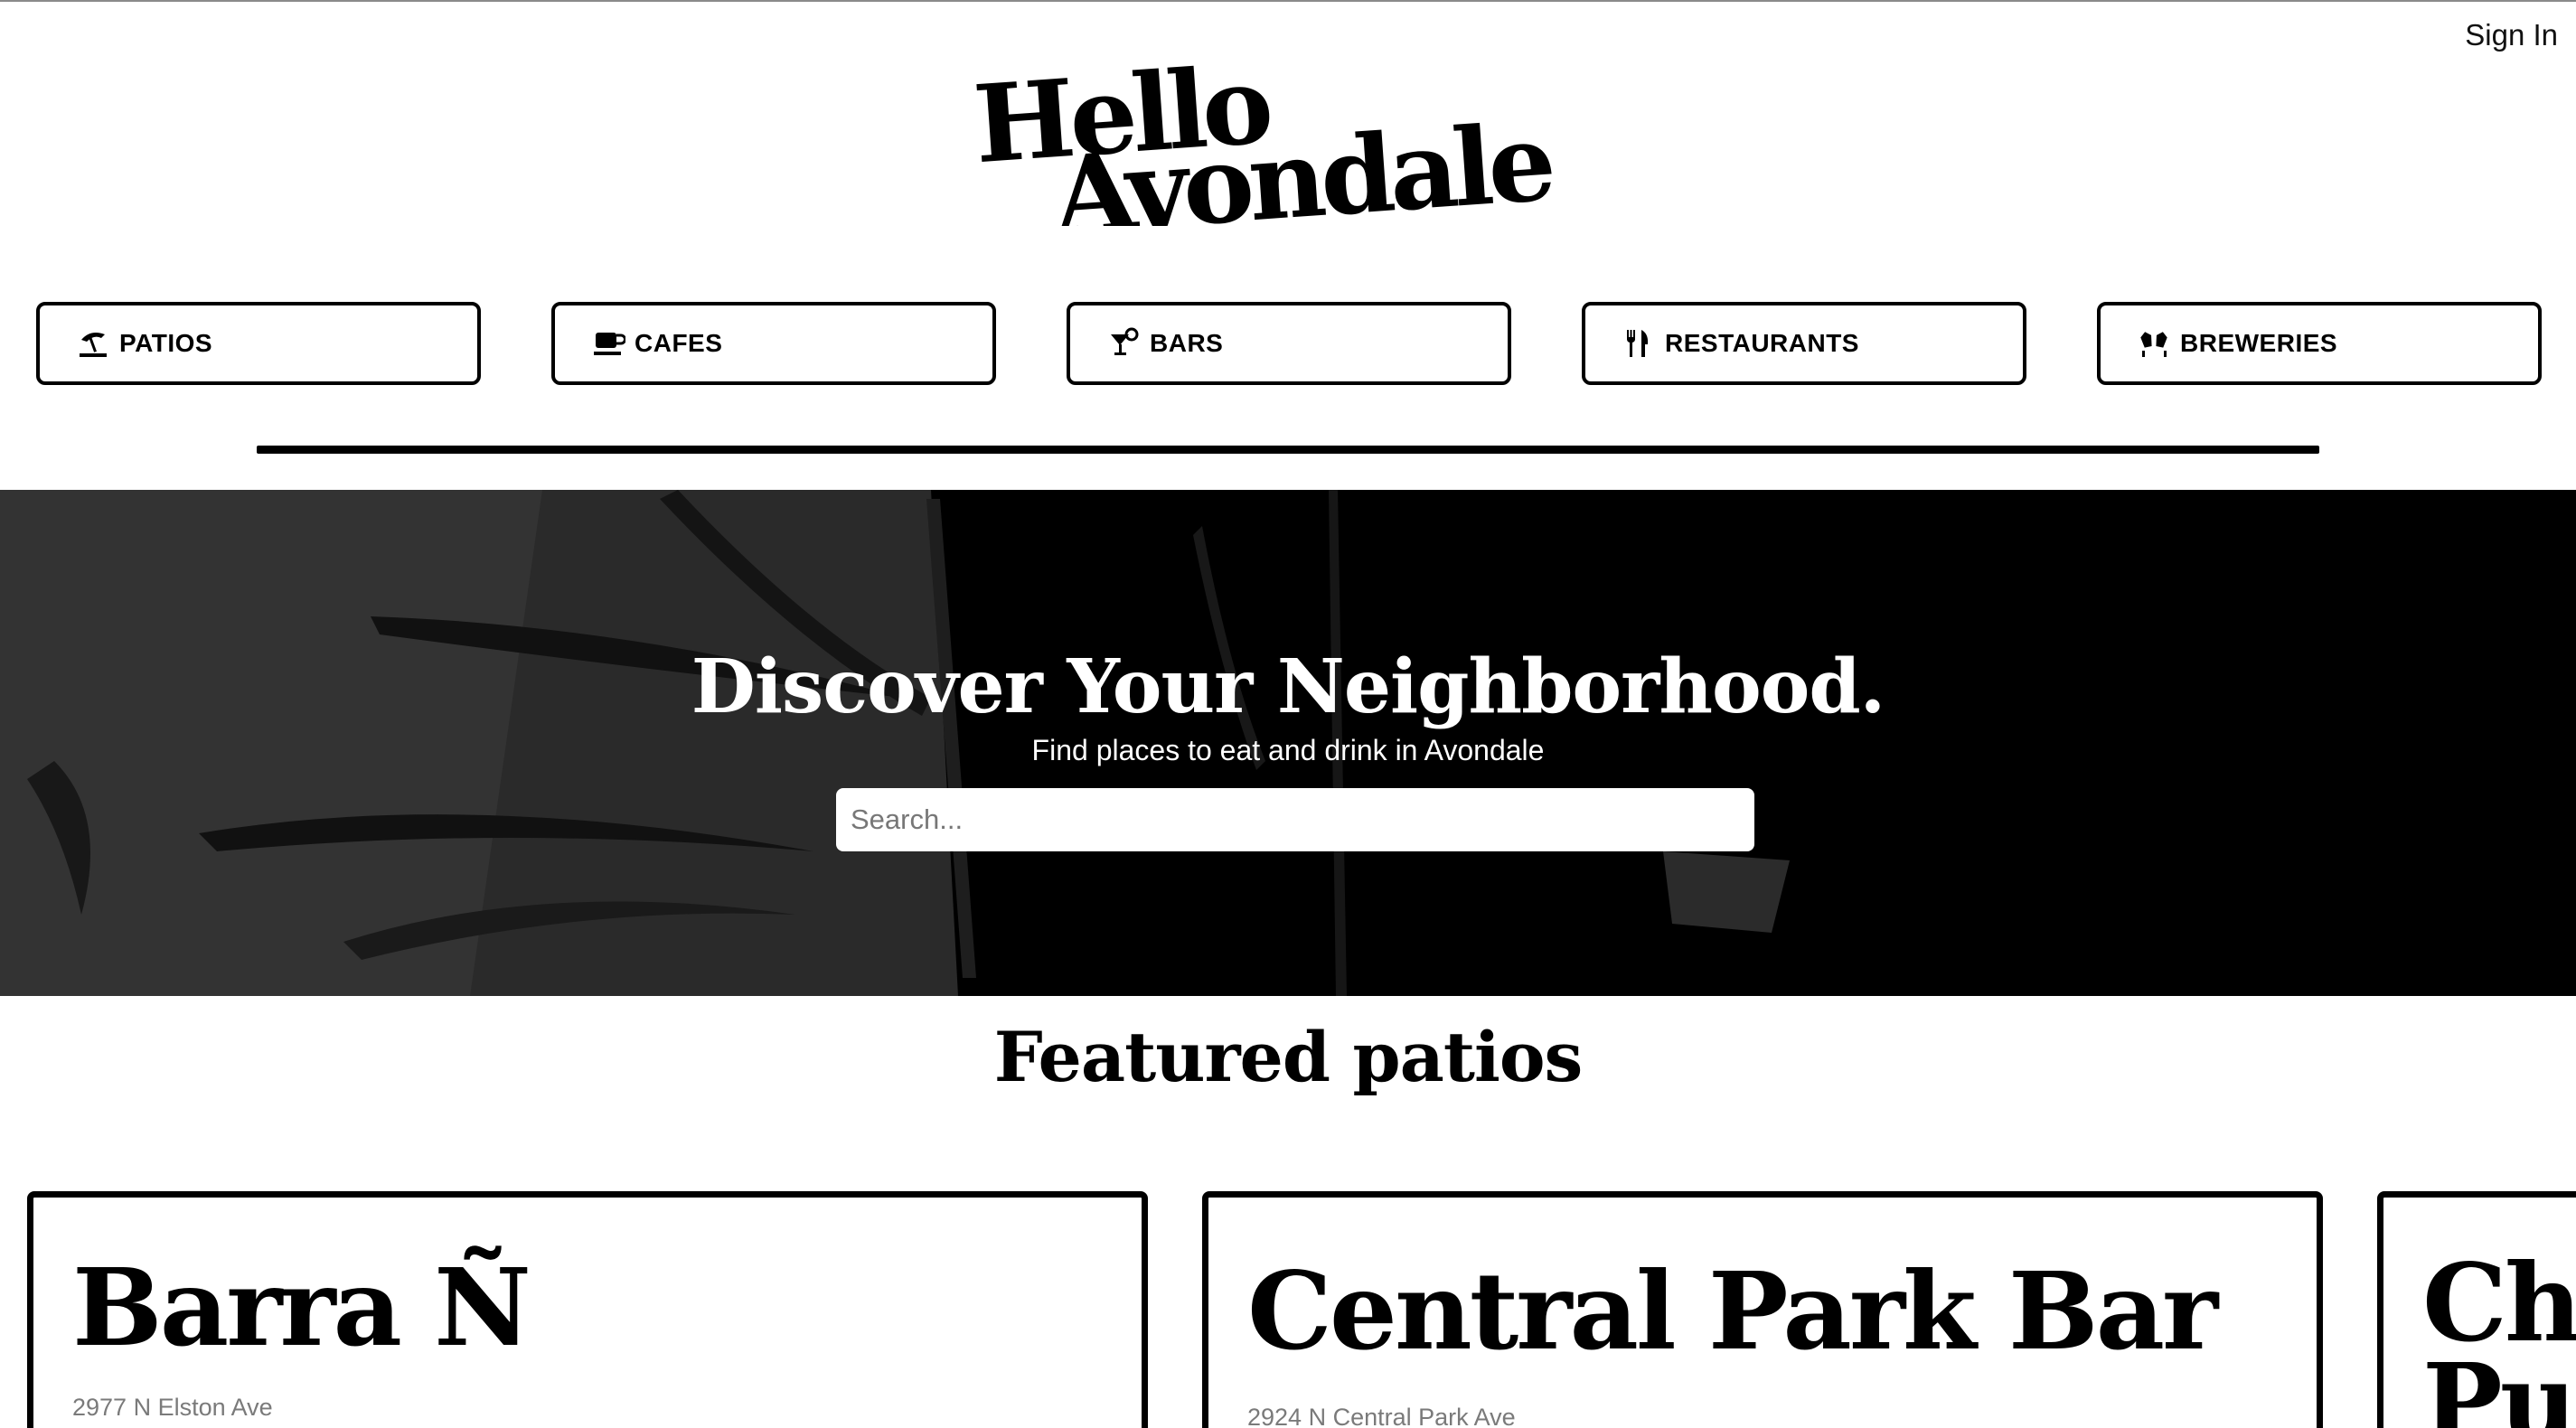  Describe the element at coordinates (2476, 1309) in the screenshot. I see `featured-card: Ch Pu` at that location.